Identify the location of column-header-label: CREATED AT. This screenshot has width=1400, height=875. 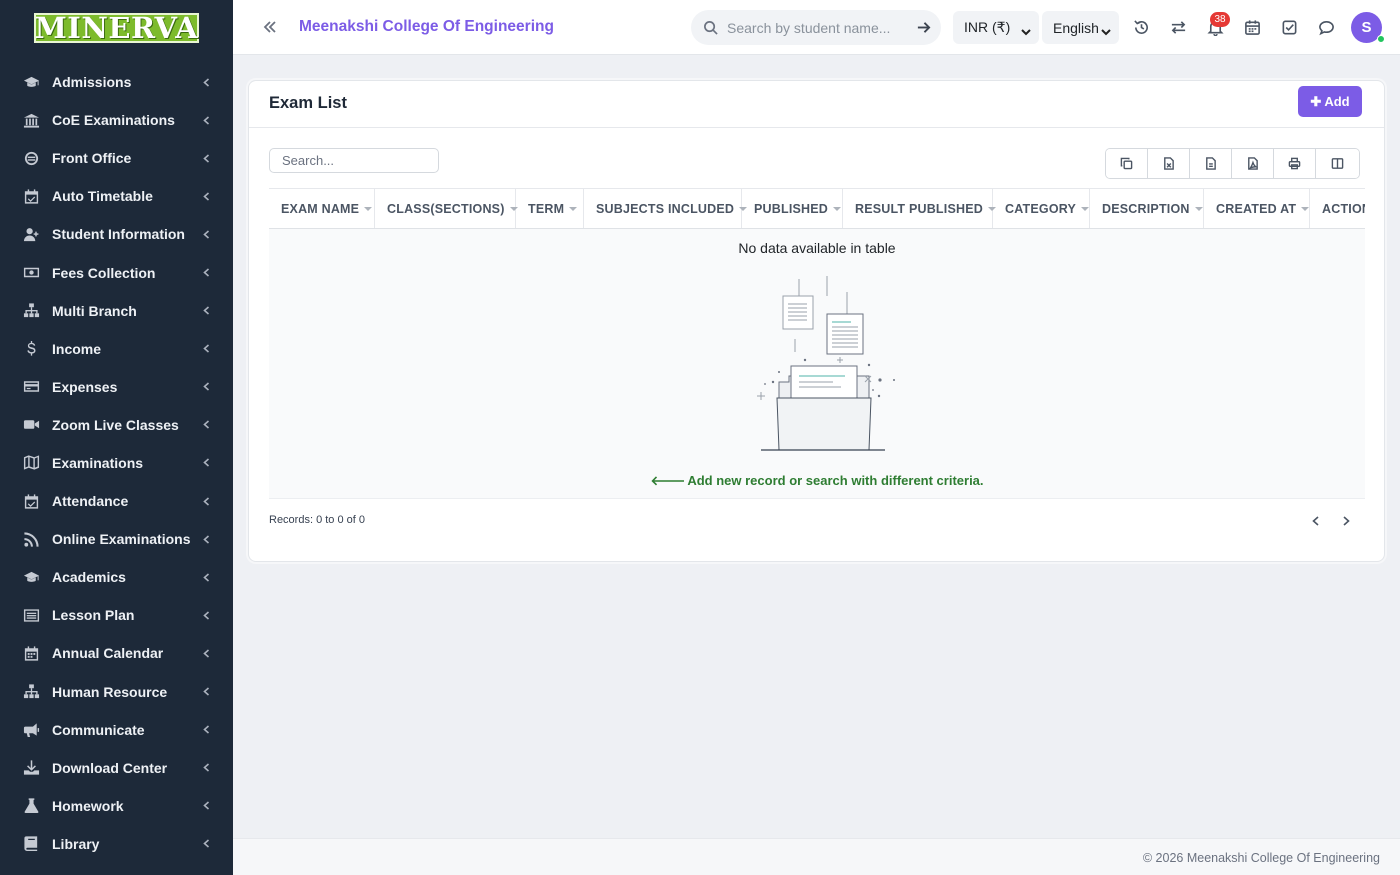
(1256, 209).